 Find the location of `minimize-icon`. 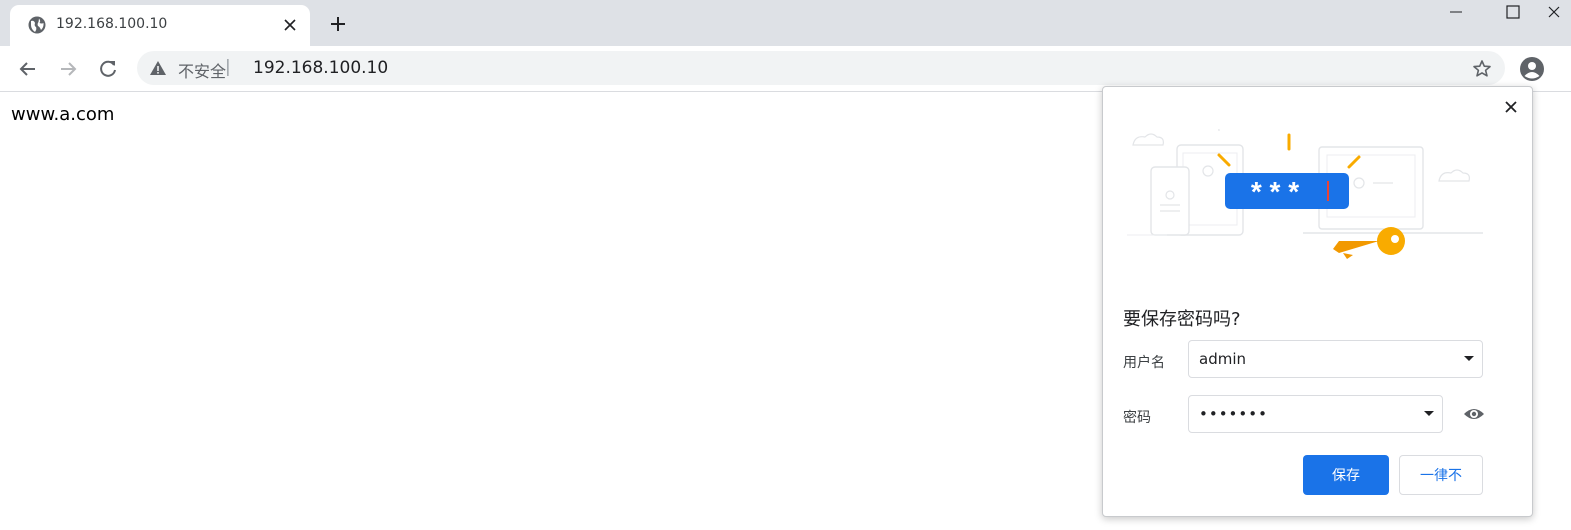

minimize-icon is located at coordinates (1456, 12).